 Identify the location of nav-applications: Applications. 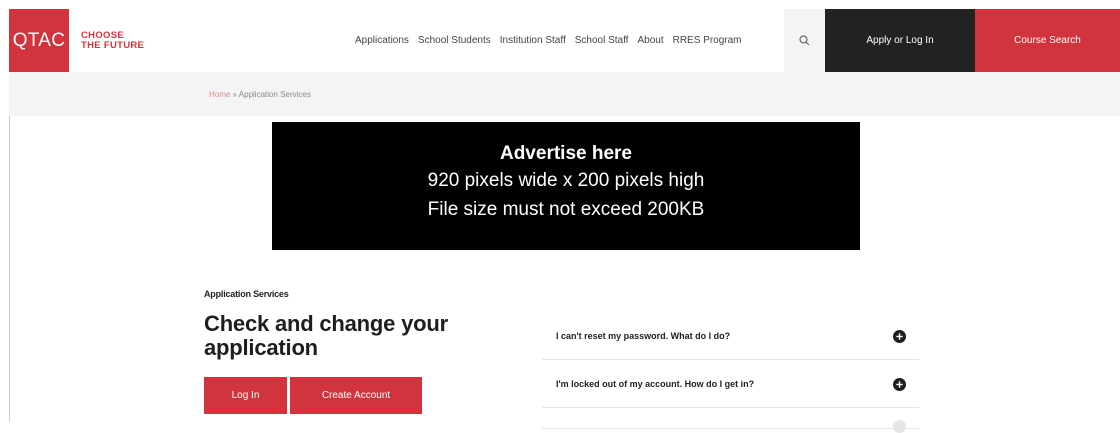
(382, 40).